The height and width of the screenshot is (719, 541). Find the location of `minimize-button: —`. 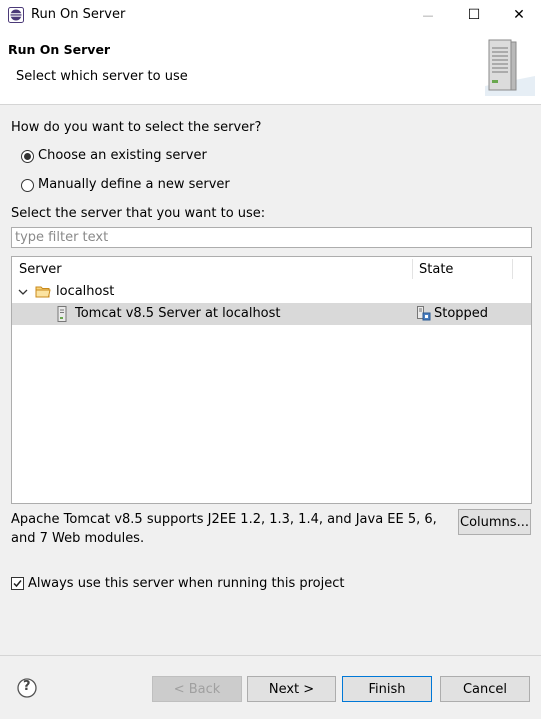

minimize-button: — is located at coordinates (428, 15).